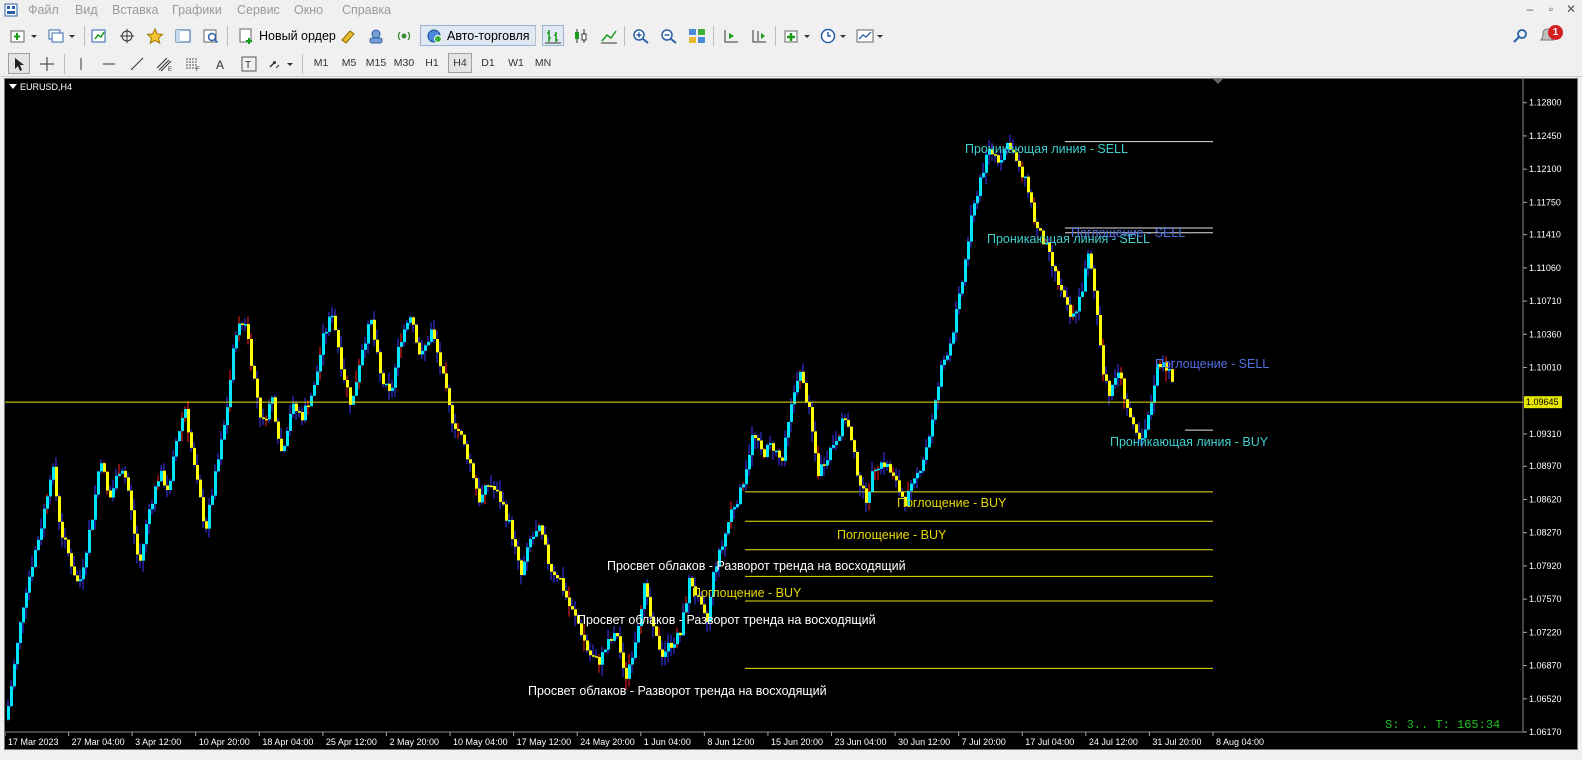  Describe the element at coordinates (109, 63) in the screenshot. I see `horizontal-line-button` at that location.